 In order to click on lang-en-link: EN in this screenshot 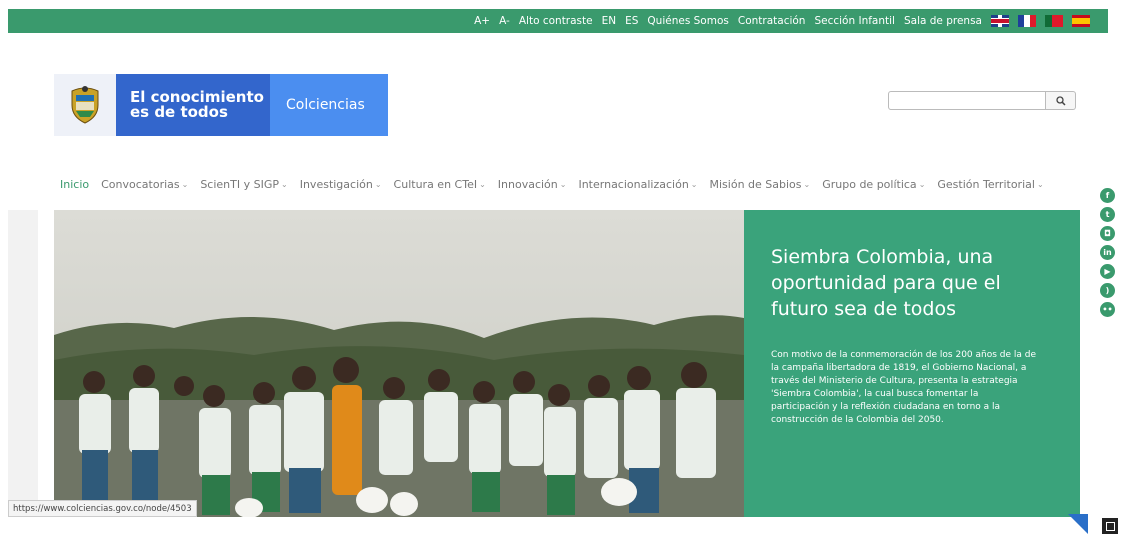, I will do `click(609, 21)`.